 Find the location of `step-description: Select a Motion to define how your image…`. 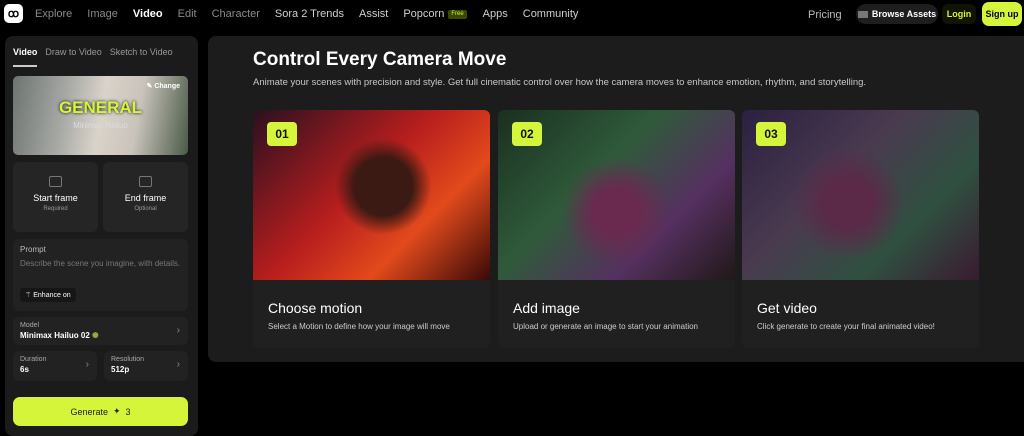

step-description: Select a Motion to define how your image… is located at coordinates (359, 326).